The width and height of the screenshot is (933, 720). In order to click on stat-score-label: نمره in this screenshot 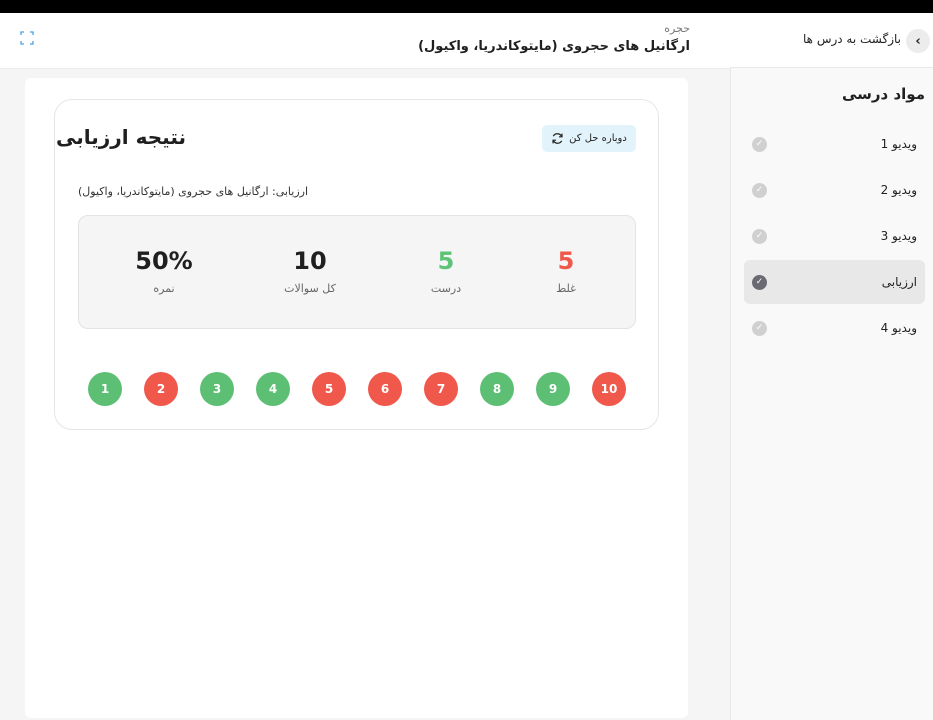, I will do `click(164, 288)`.